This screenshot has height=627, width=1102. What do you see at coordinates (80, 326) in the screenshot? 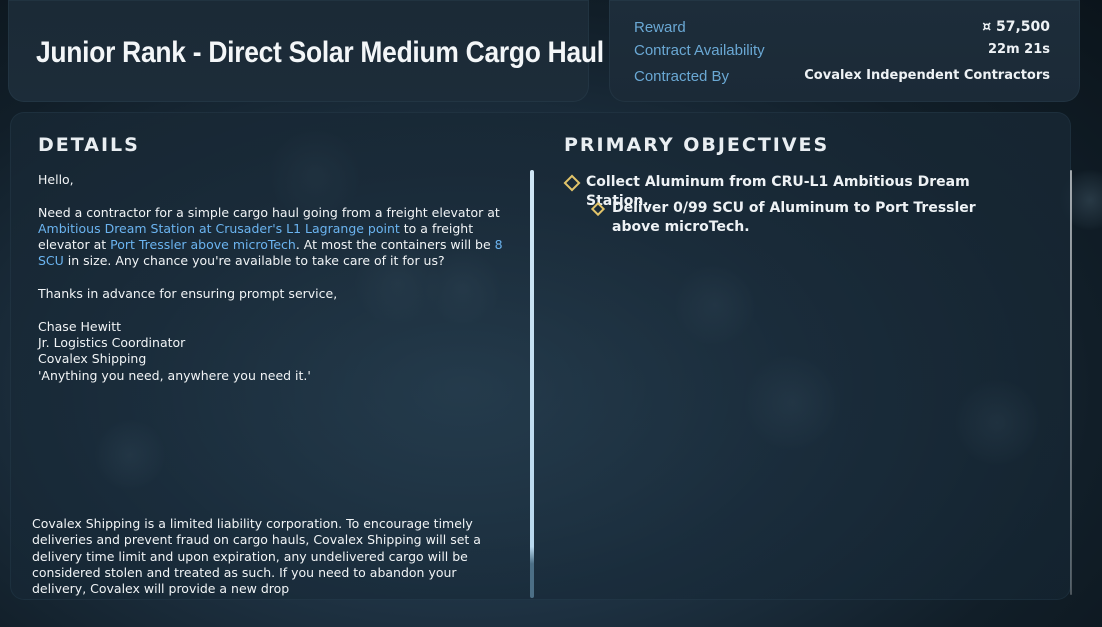
I see `signature-name: Chase Hewitt` at bounding box center [80, 326].